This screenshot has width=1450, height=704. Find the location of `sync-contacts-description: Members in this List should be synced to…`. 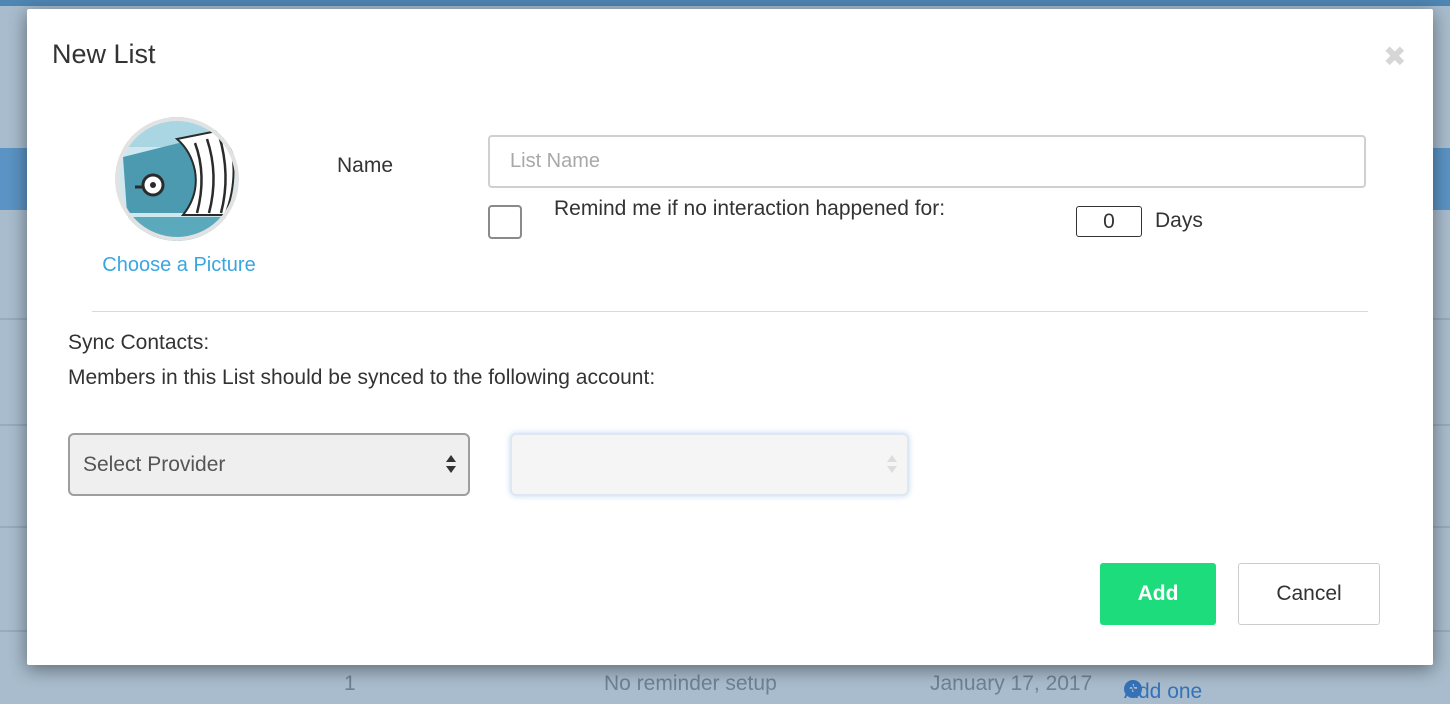

sync-contacts-description: Members in this List should be synced to… is located at coordinates (362, 377).